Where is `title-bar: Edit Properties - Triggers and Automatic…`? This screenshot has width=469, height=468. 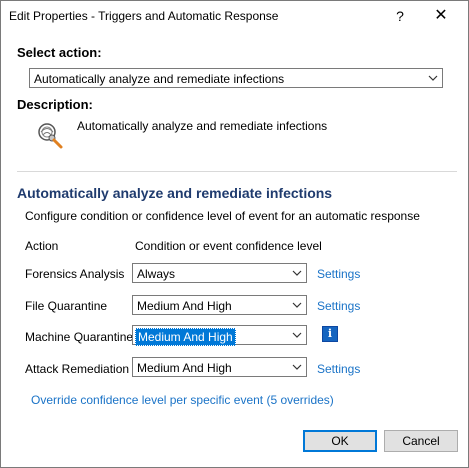 title-bar: Edit Properties - Triggers and Automatic… is located at coordinates (234, 16).